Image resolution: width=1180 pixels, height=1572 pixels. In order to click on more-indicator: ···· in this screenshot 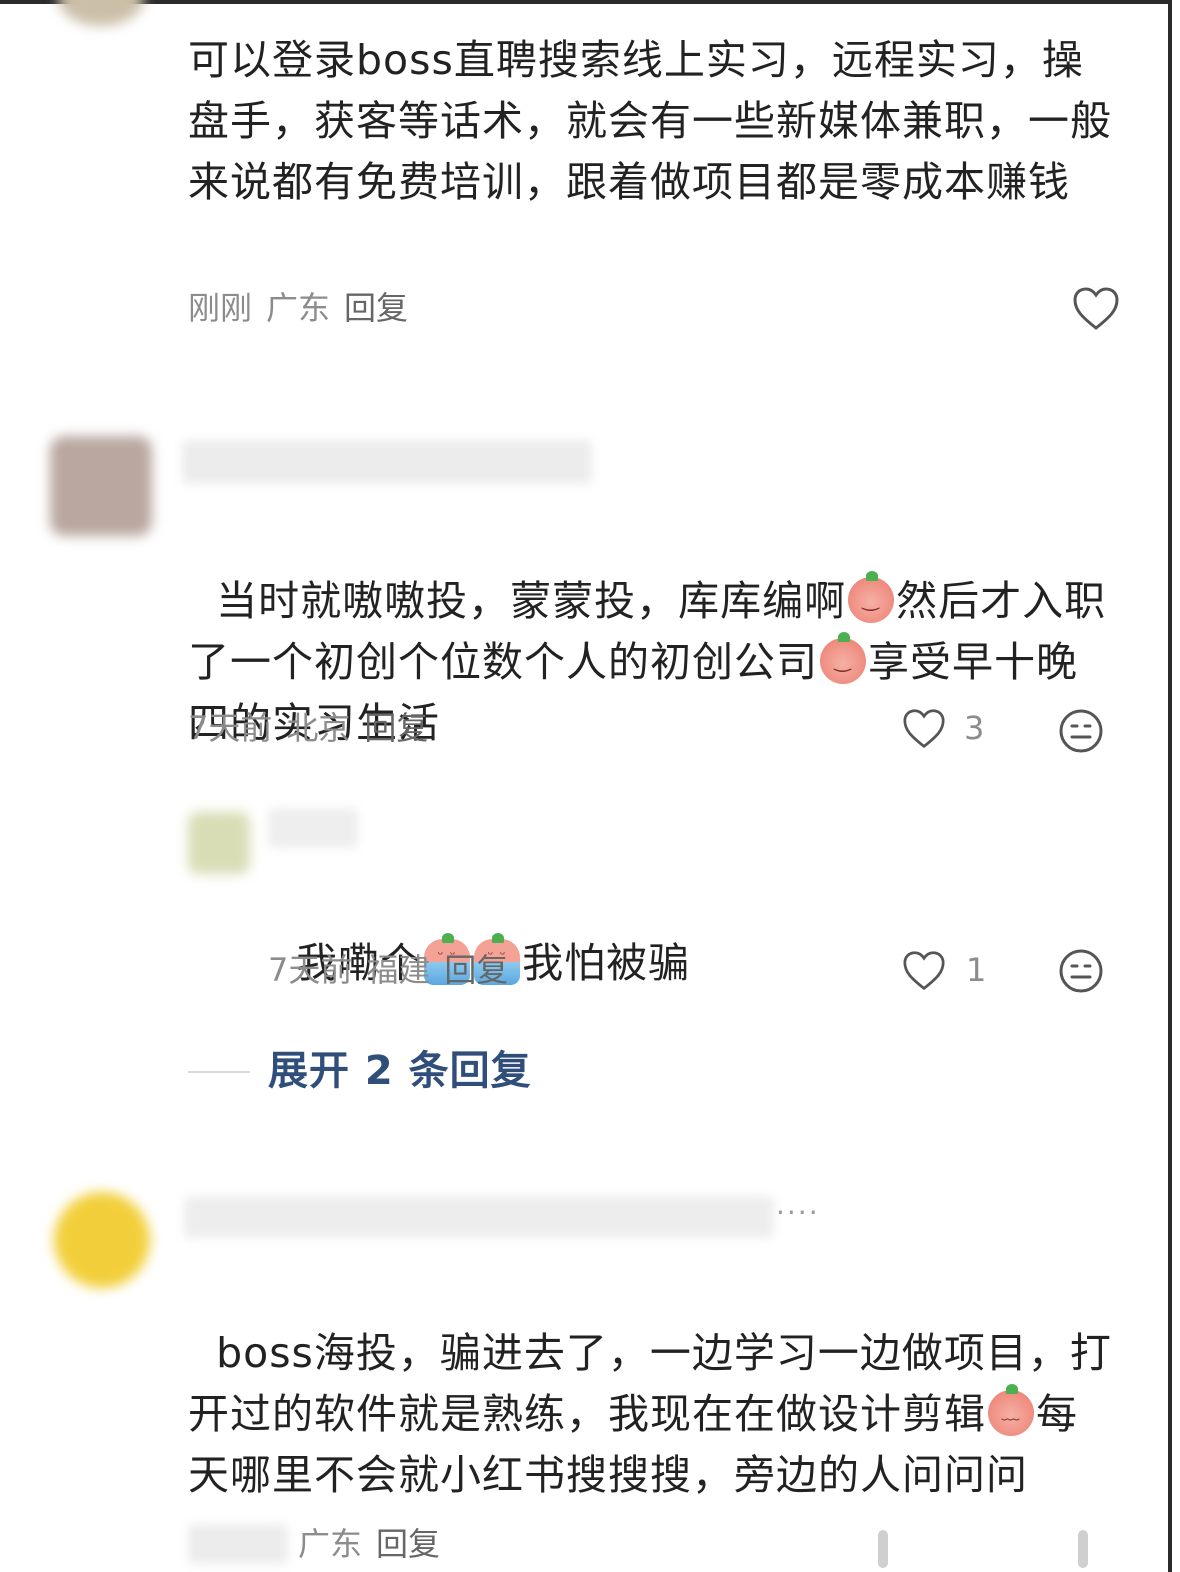, I will do `click(798, 1212)`.